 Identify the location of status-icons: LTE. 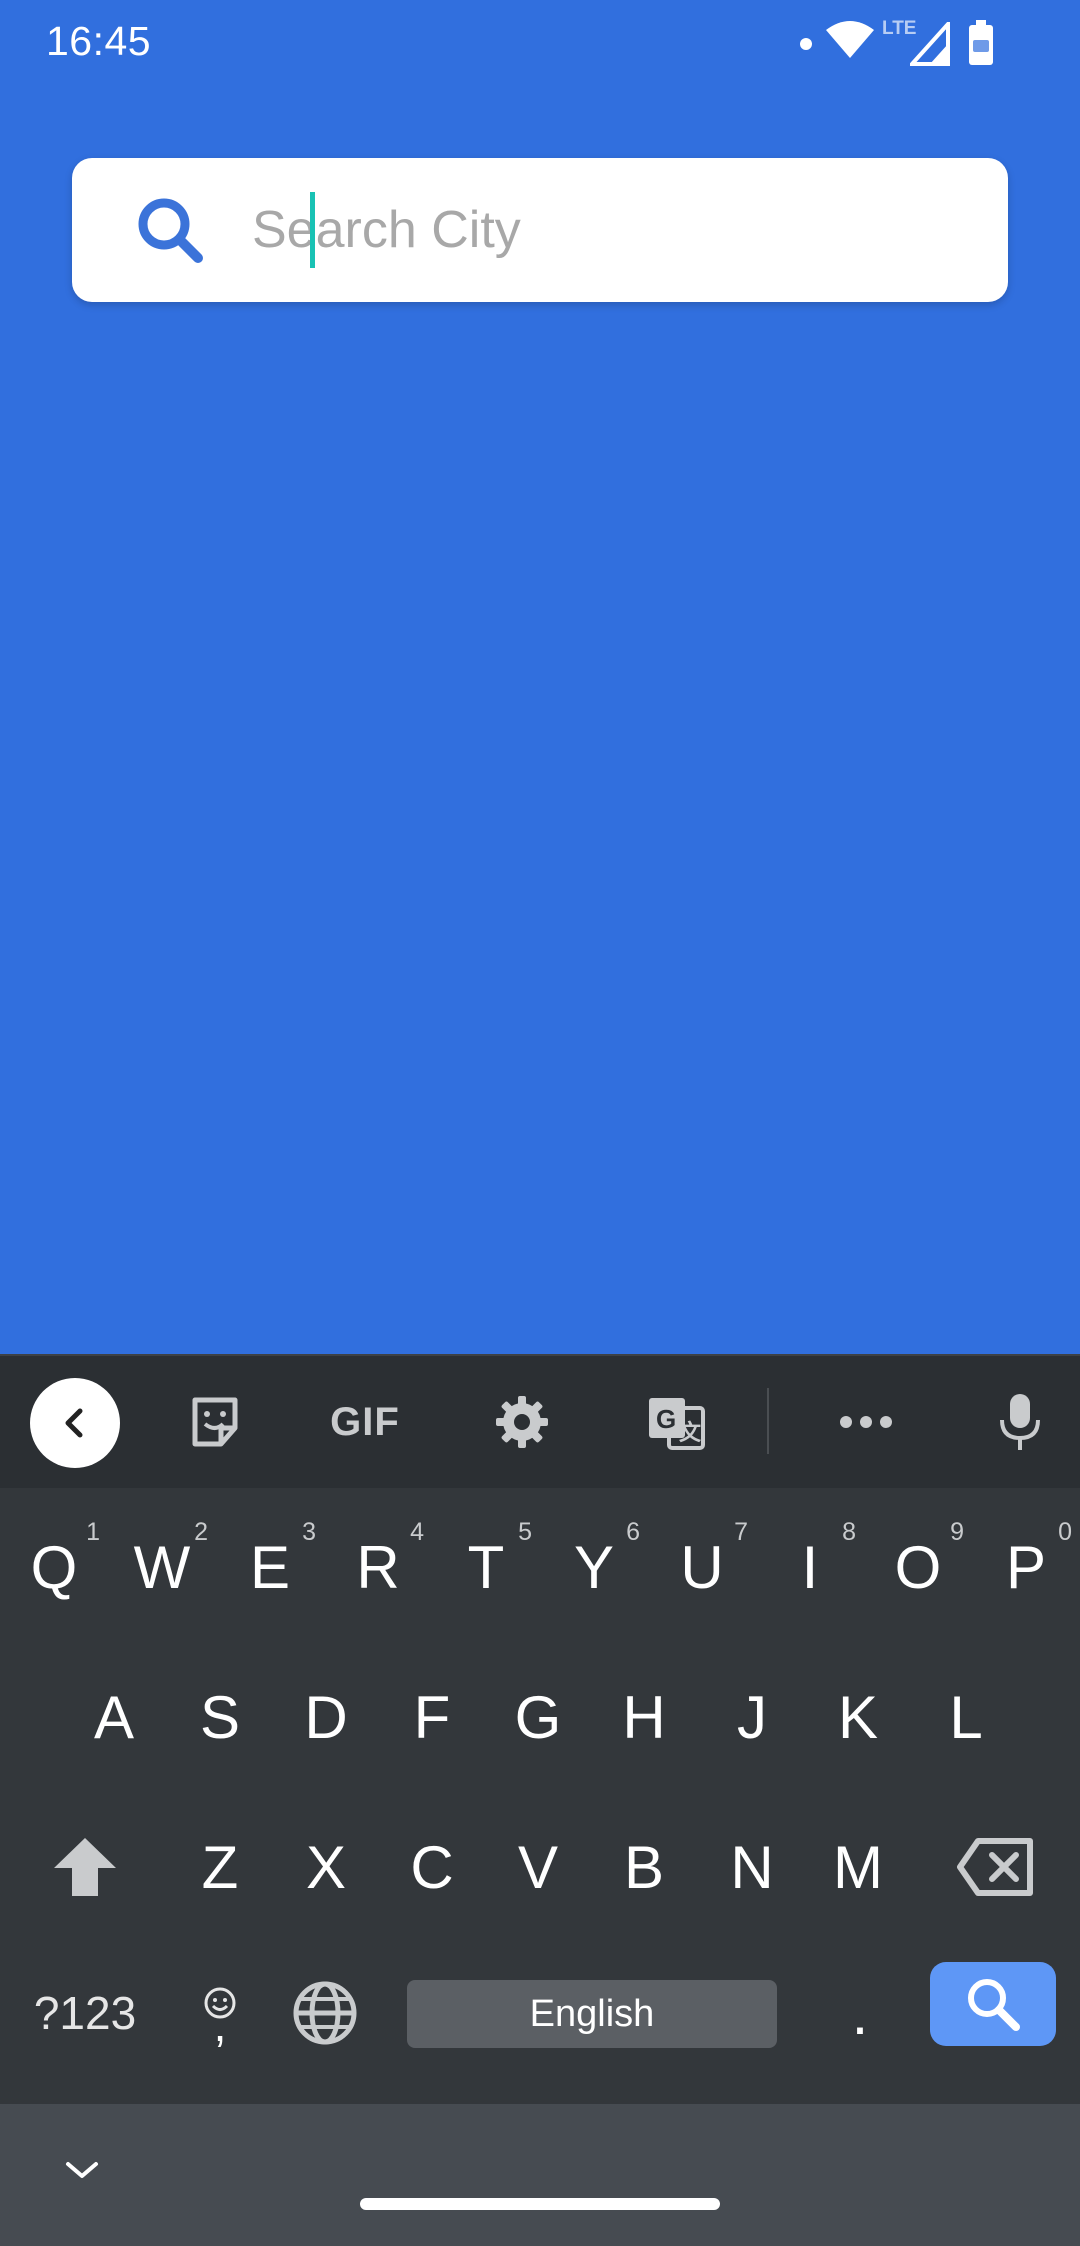
(920, 44).